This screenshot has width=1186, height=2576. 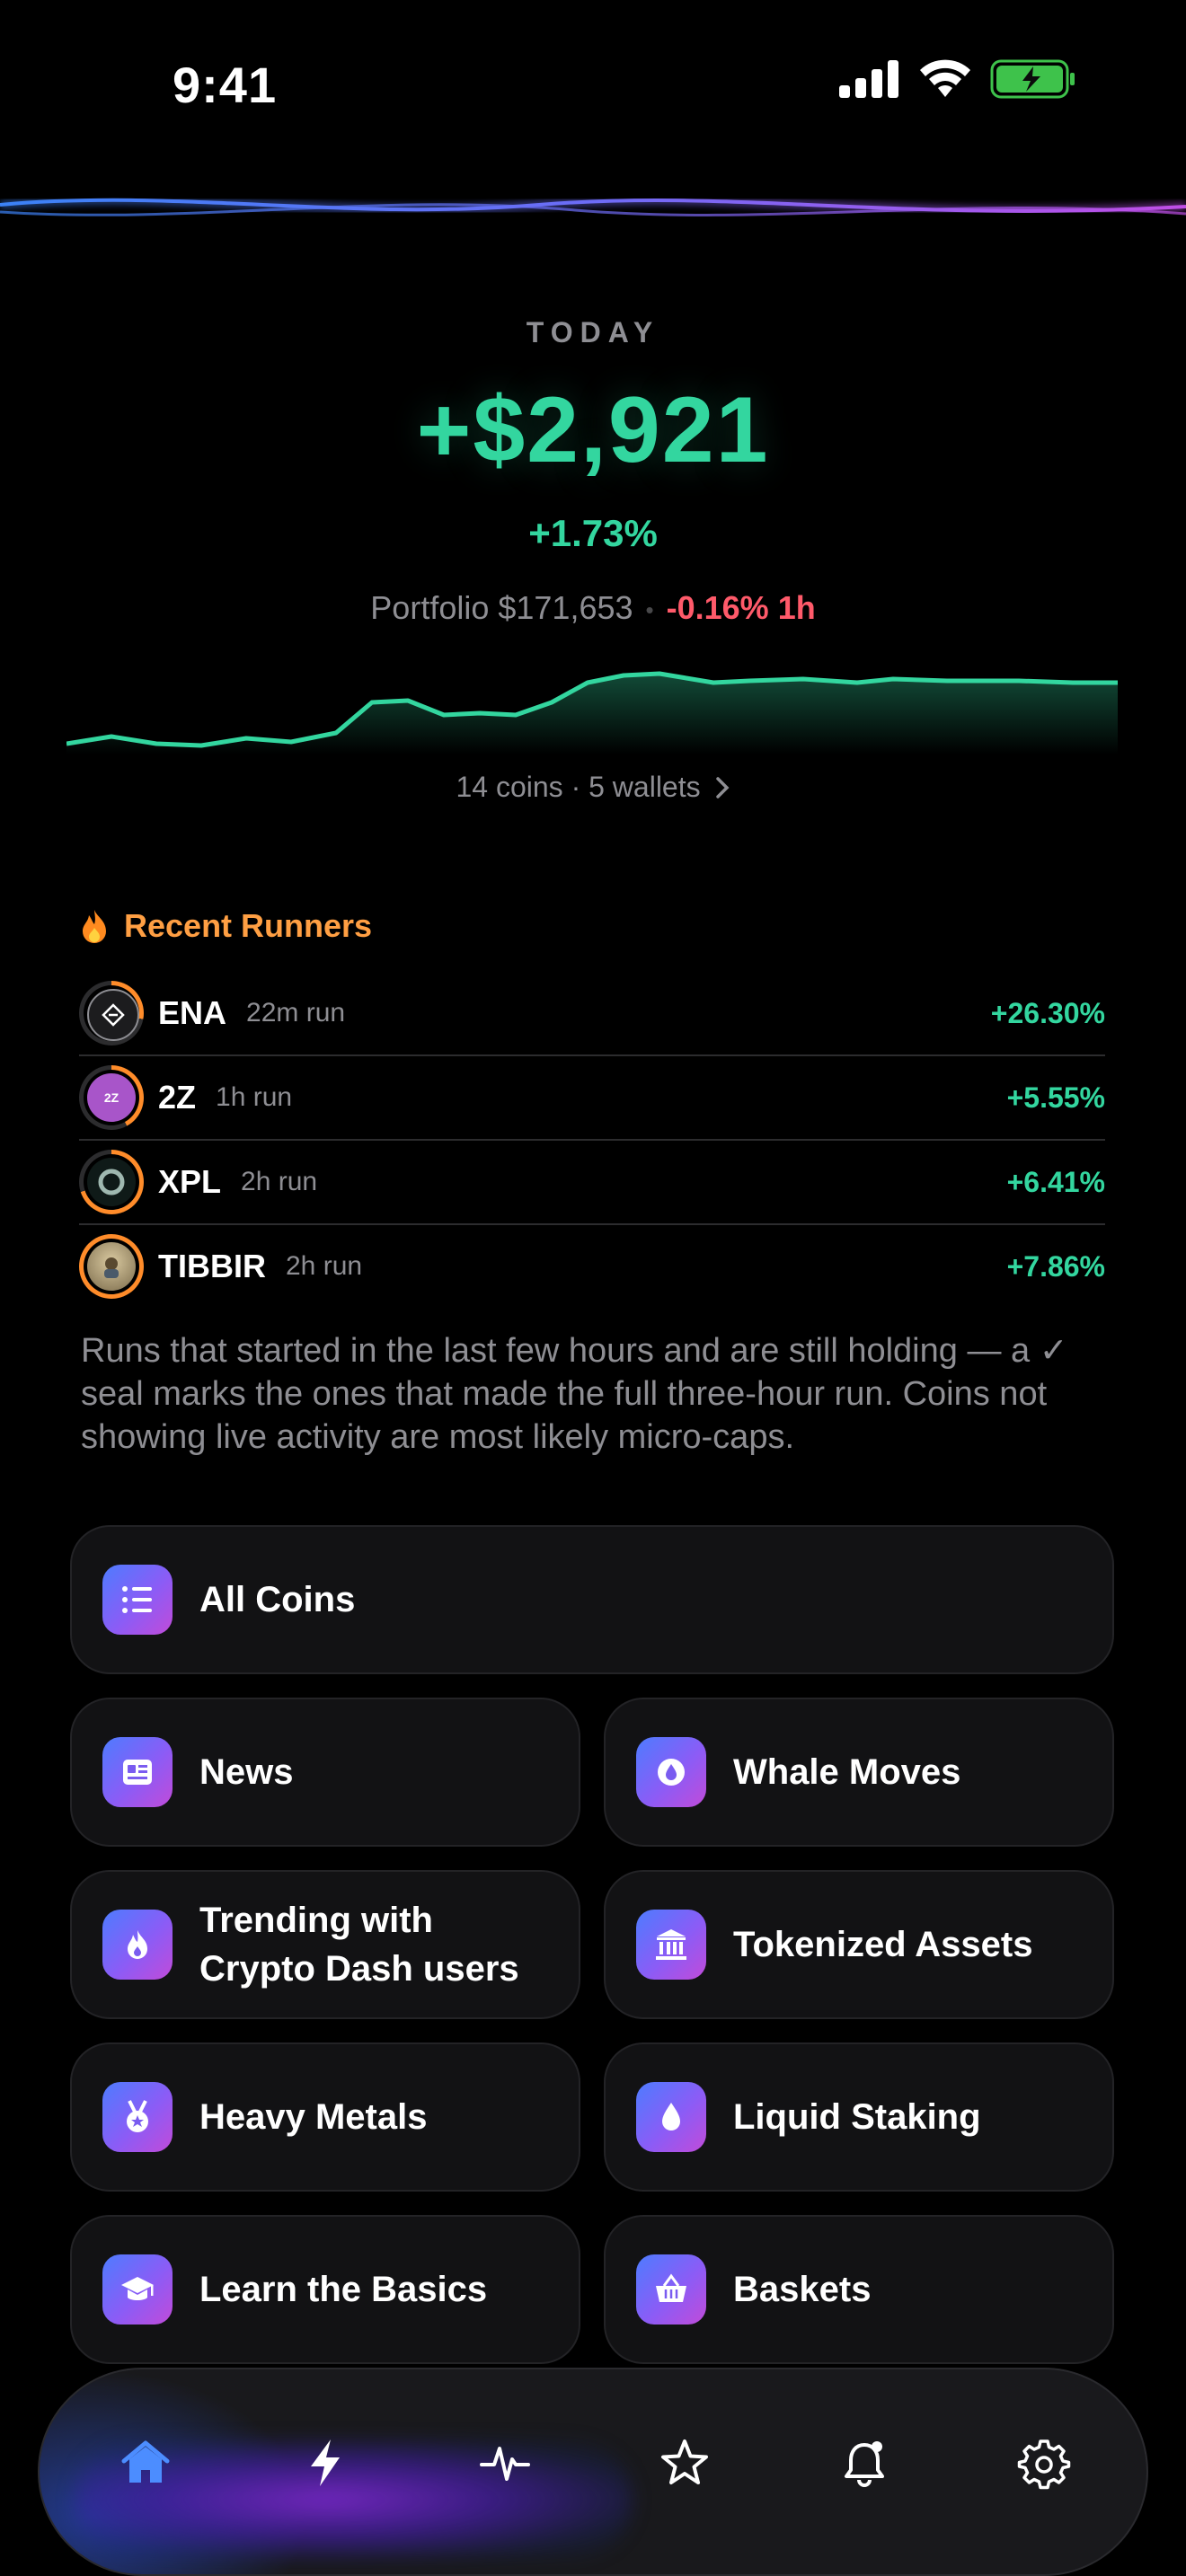 I want to click on runner-age: 22m run, so click(x=296, y=1013).